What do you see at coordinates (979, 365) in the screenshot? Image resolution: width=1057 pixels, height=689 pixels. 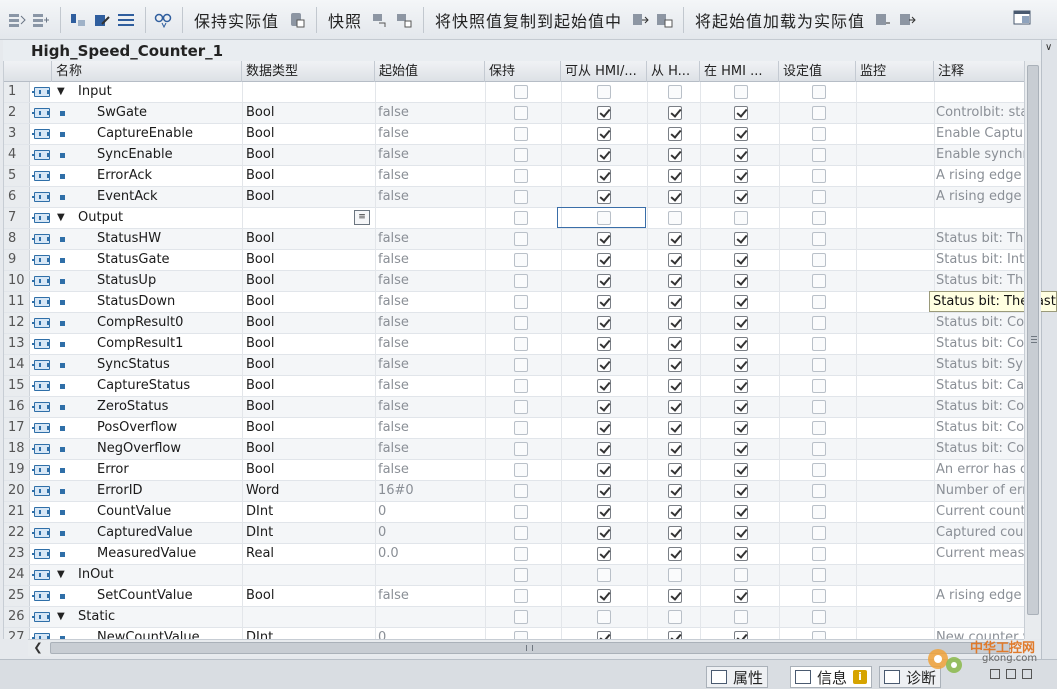 I see `comment: Status bit: Syn` at bounding box center [979, 365].